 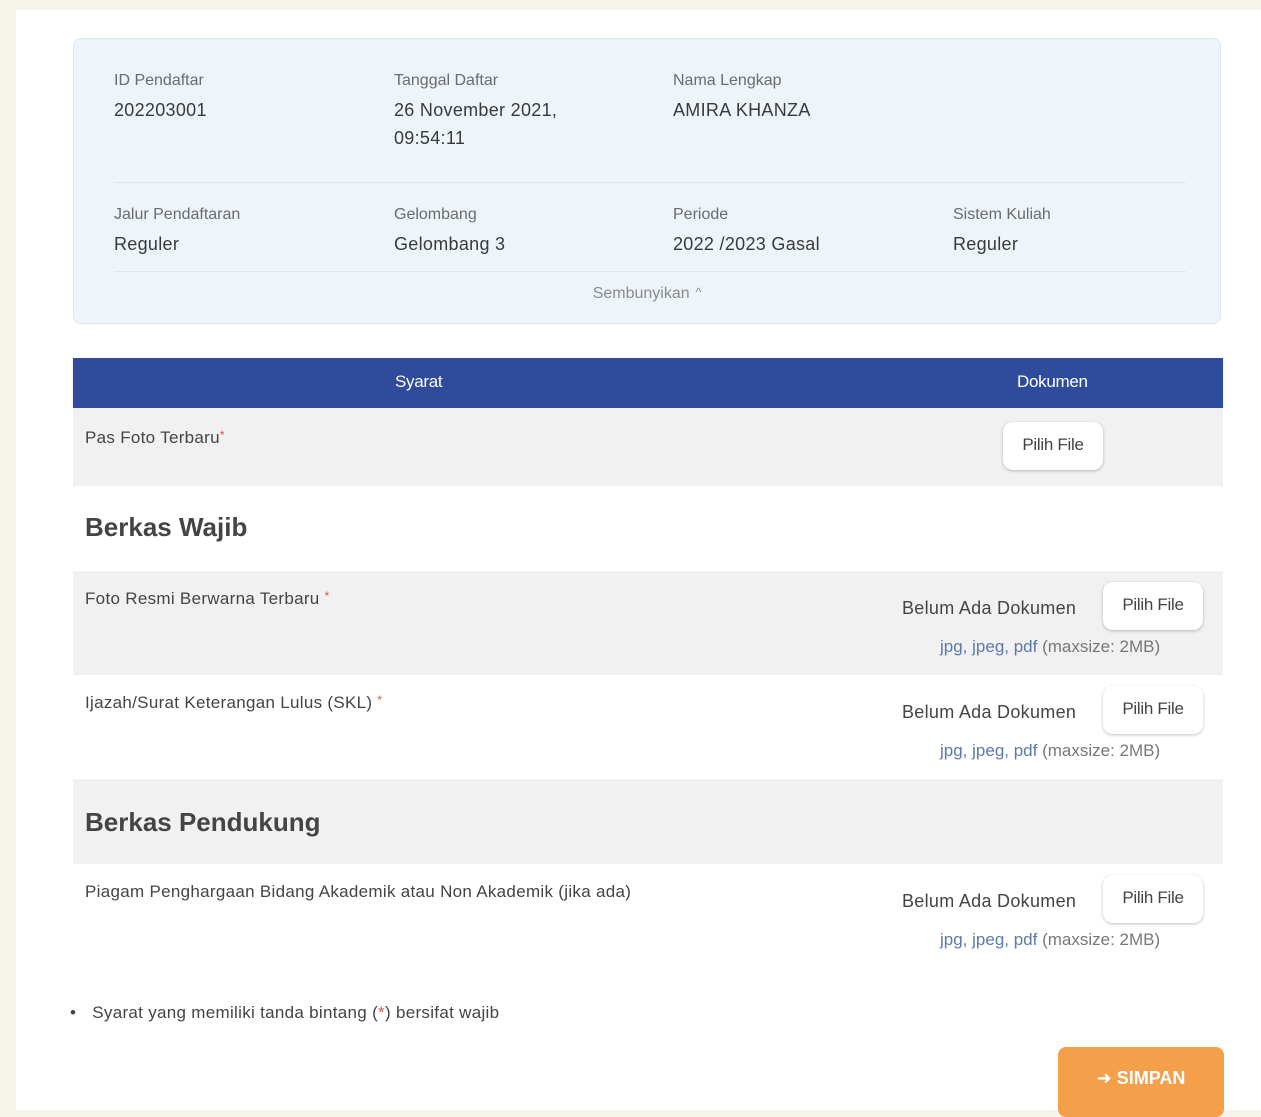 What do you see at coordinates (442, 1012) in the screenshot?
I see `note-text-after: ) bersifat wajib` at bounding box center [442, 1012].